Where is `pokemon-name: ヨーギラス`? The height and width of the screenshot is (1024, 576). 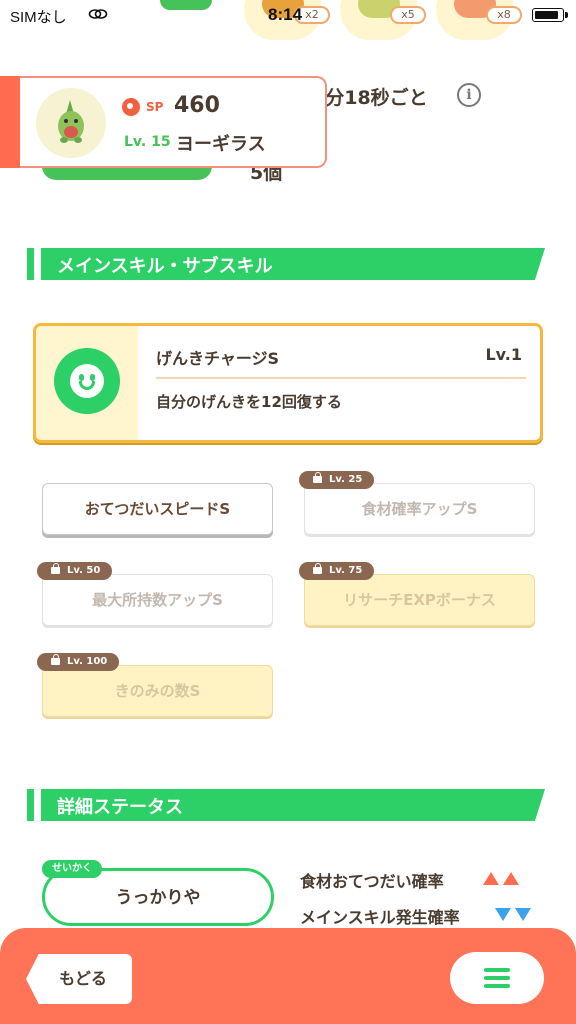 pokemon-name: ヨーギラス is located at coordinates (221, 144).